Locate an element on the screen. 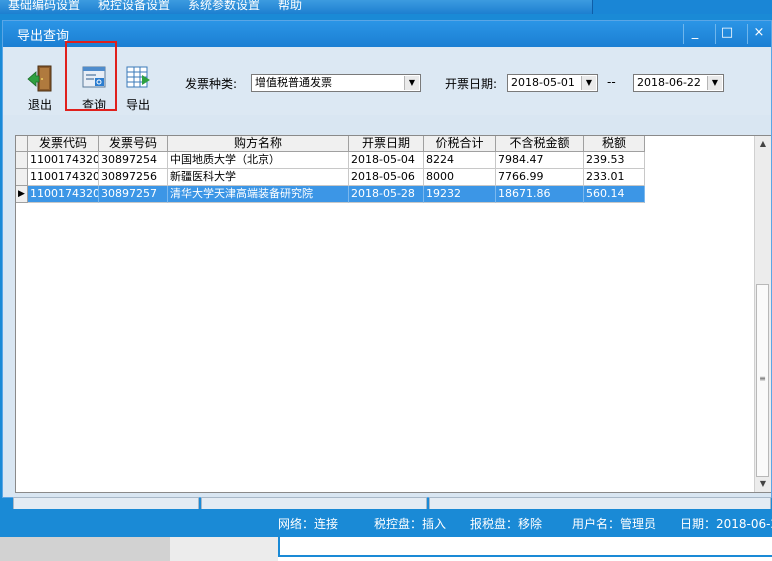  table-cell: 239.53 is located at coordinates (614, 160).